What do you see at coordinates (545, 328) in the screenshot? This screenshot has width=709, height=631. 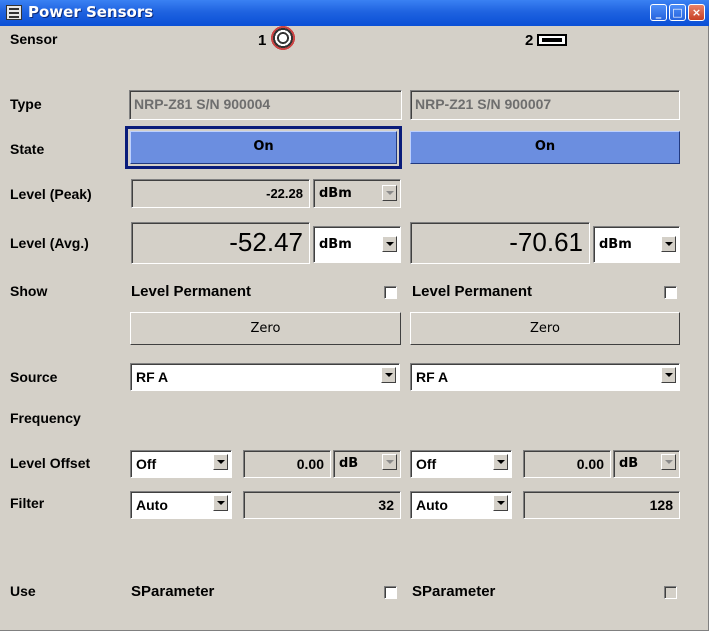 I see `sensor-2-zero-button: Zero` at bounding box center [545, 328].